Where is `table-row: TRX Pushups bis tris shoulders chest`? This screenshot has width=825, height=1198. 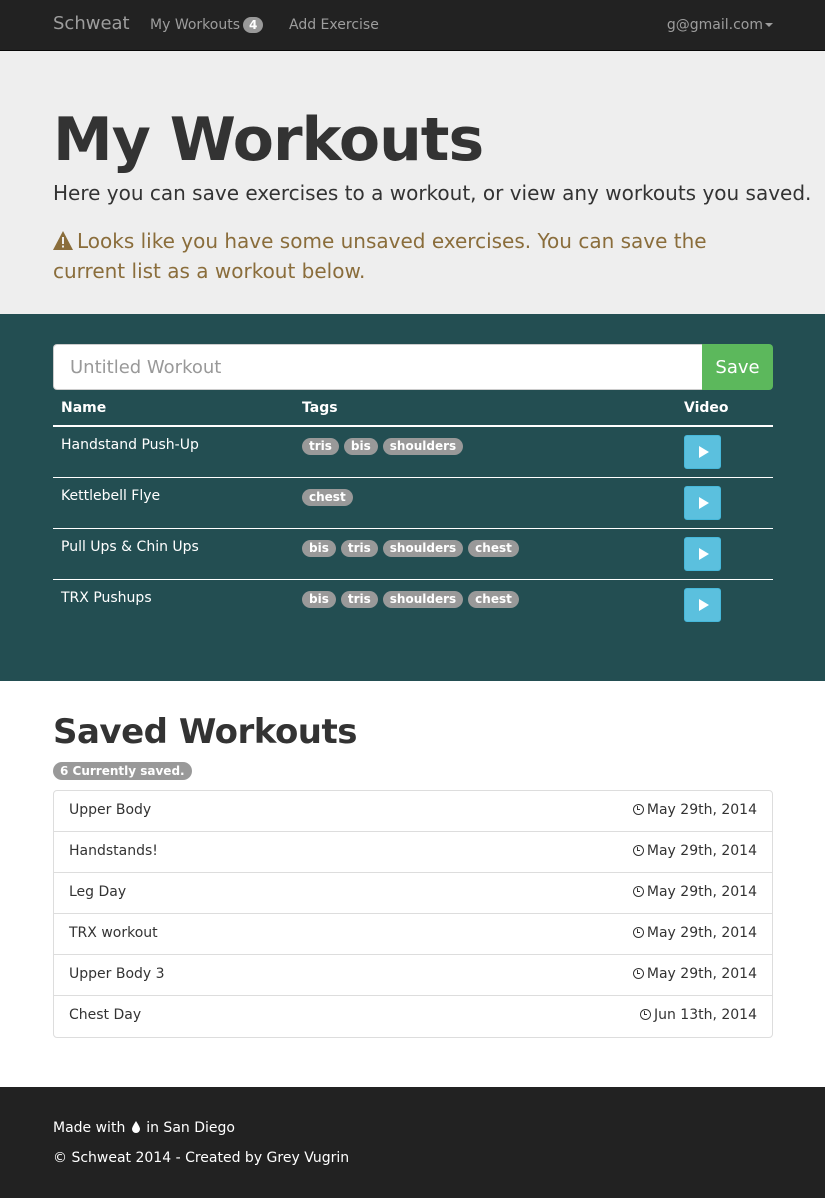
table-row: TRX Pushups bis tris shoulders chest is located at coordinates (413, 605).